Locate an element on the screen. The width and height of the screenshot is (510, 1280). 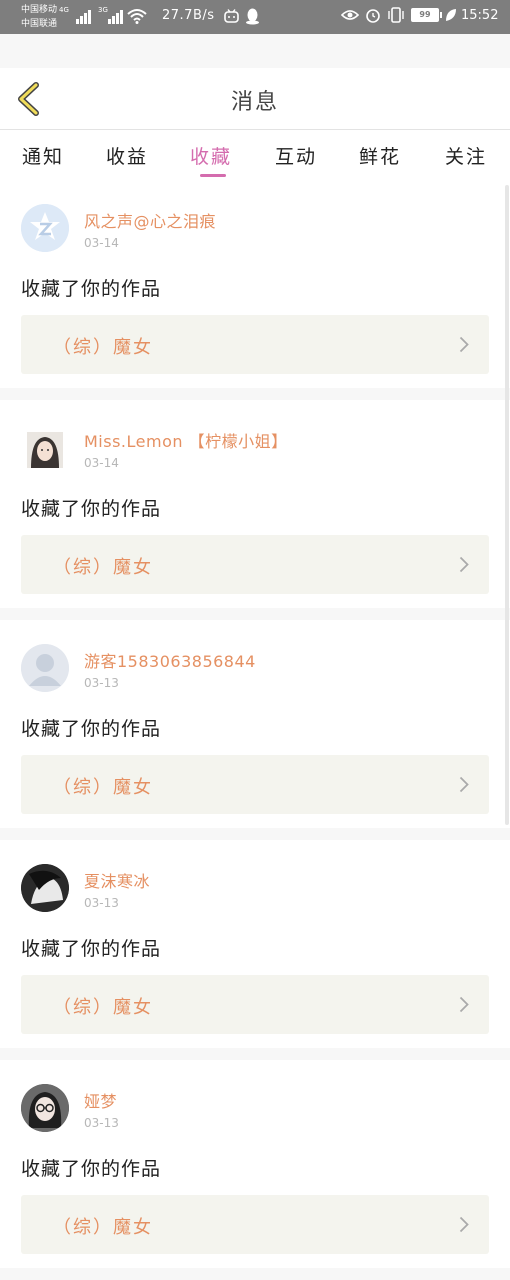
glasses-photo-icon is located at coordinates (45, 1108).